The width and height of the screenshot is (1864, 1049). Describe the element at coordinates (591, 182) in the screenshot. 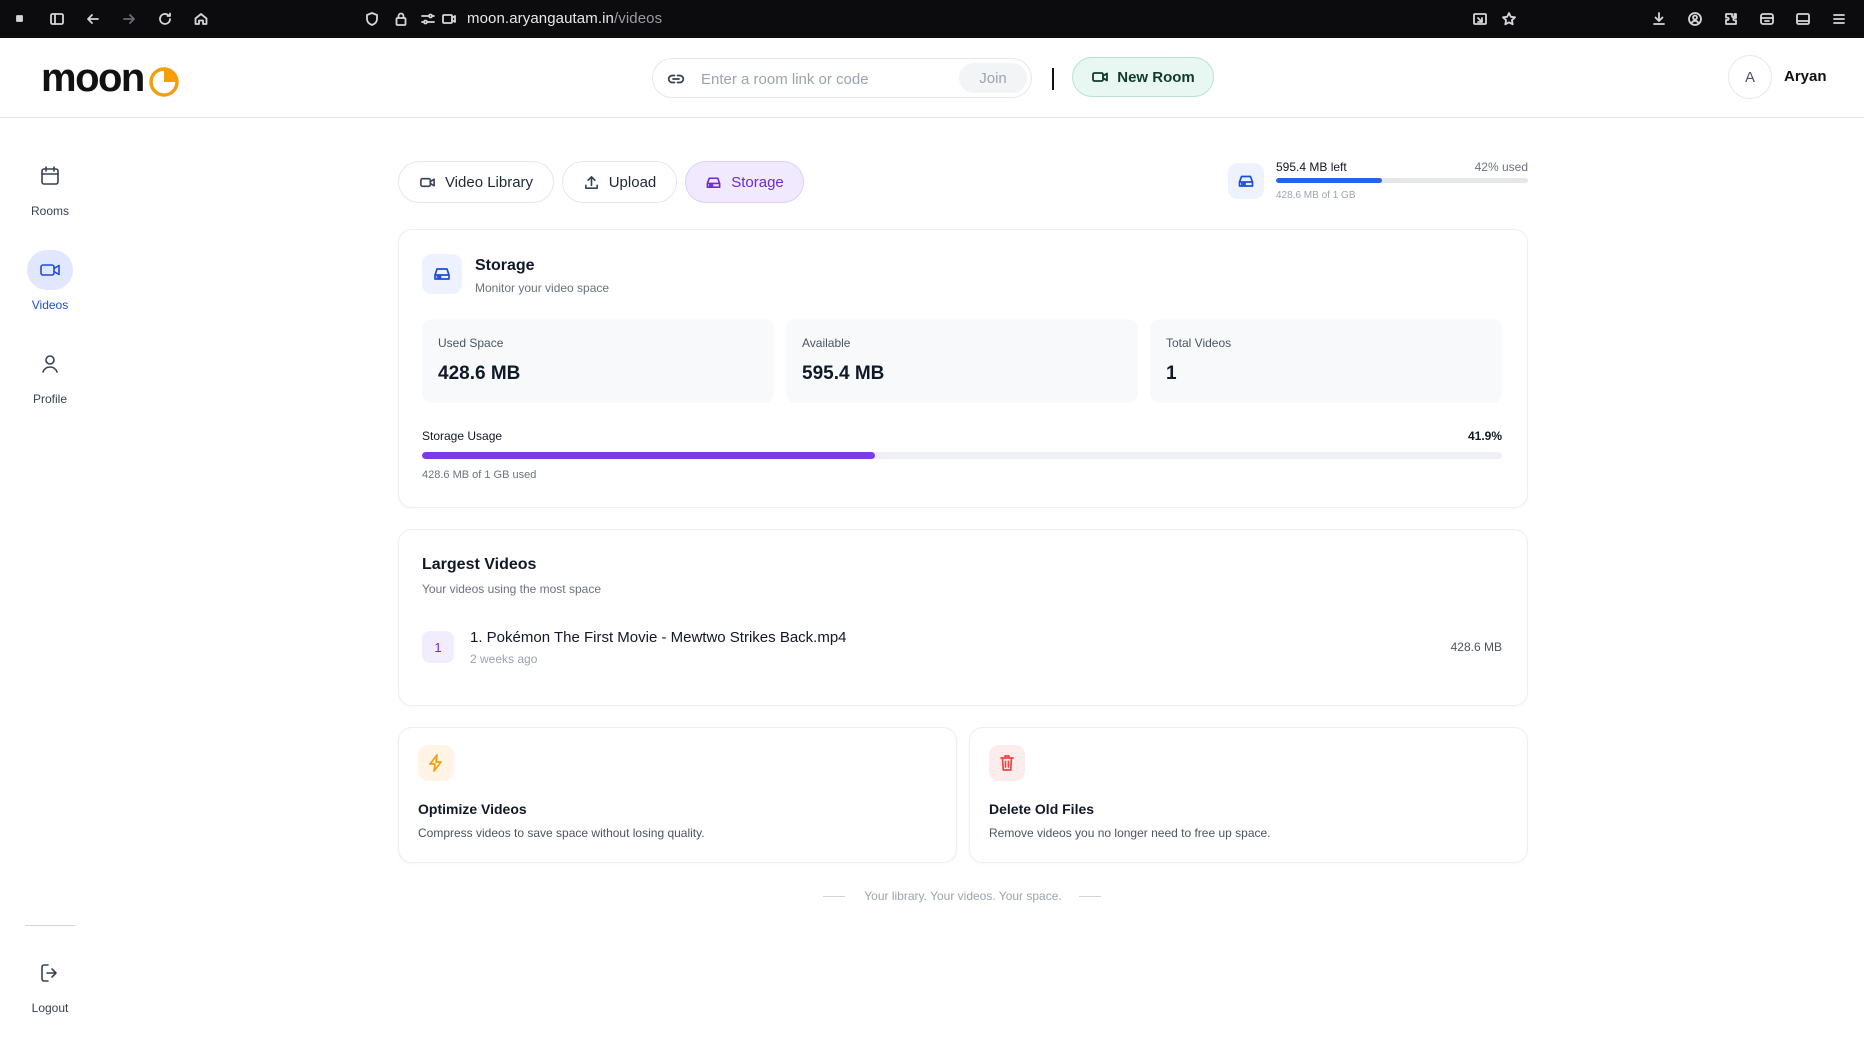

I see `upload-icon` at that location.